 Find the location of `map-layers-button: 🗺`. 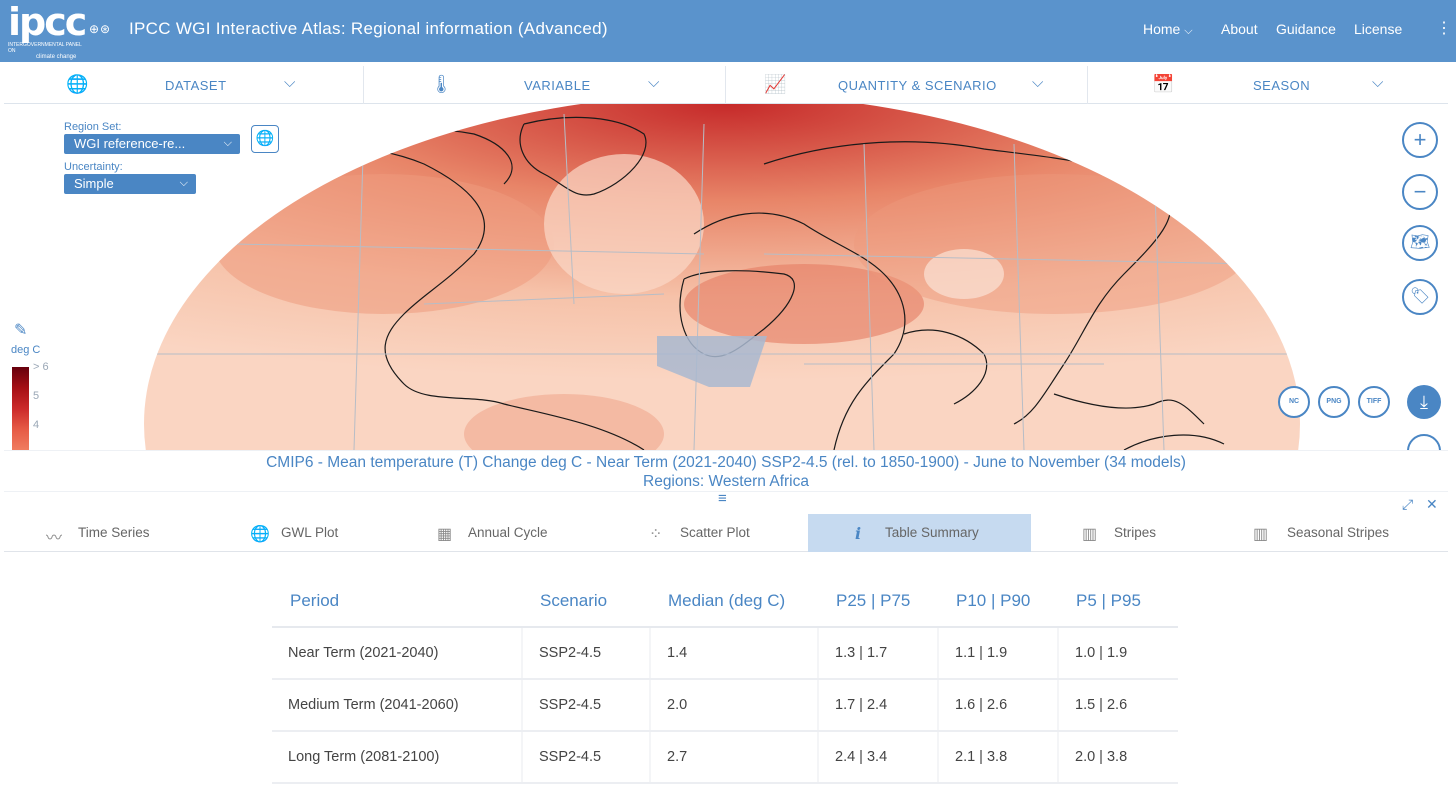

map-layers-button: 🗺 is located at coordinates (1420, 243).